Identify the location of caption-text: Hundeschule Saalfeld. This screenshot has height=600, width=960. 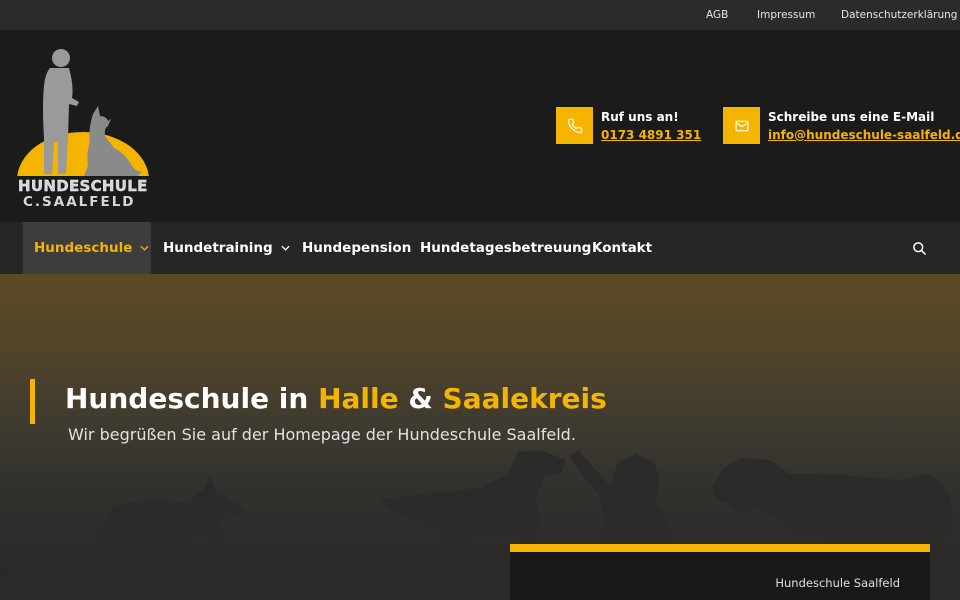
(837, 583).